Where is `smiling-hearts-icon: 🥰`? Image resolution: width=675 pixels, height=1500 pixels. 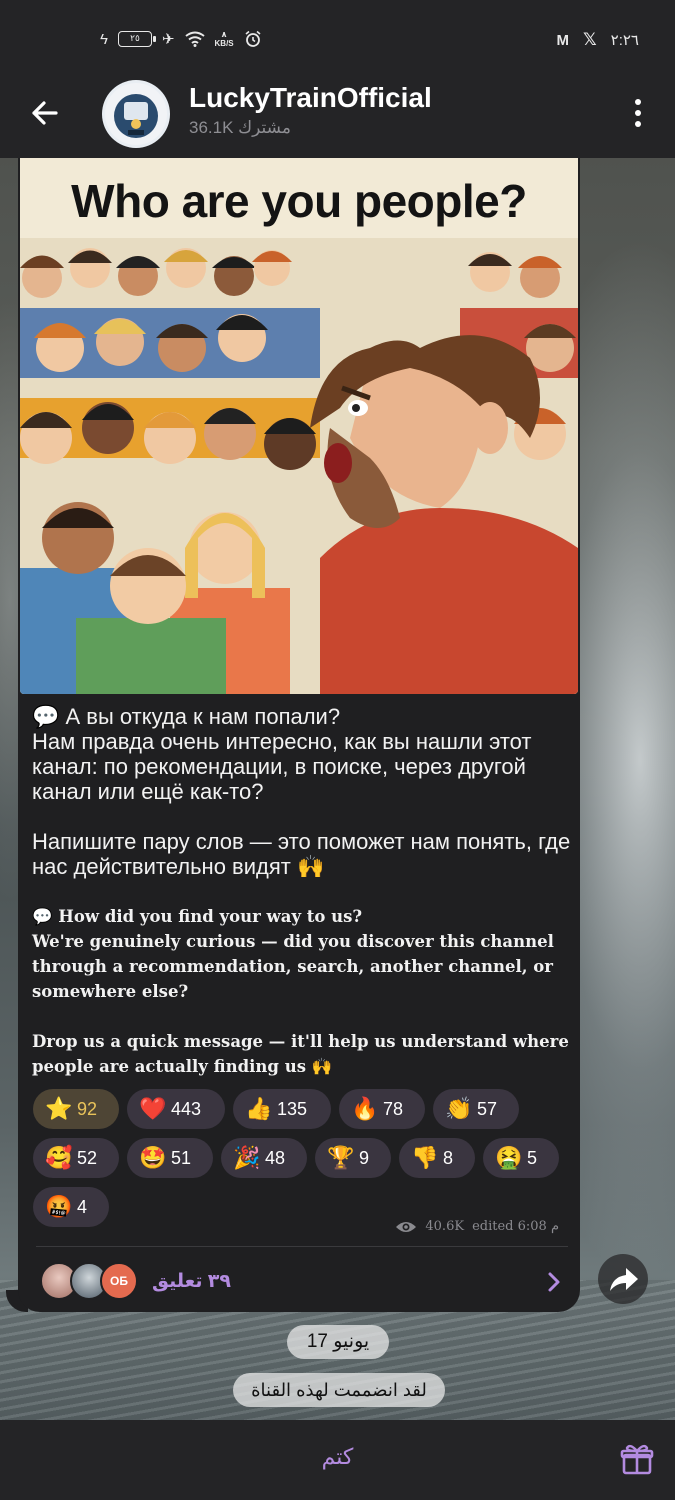 smiling-hearts-icon: 🥰 is located at coordinates (59, 1157).